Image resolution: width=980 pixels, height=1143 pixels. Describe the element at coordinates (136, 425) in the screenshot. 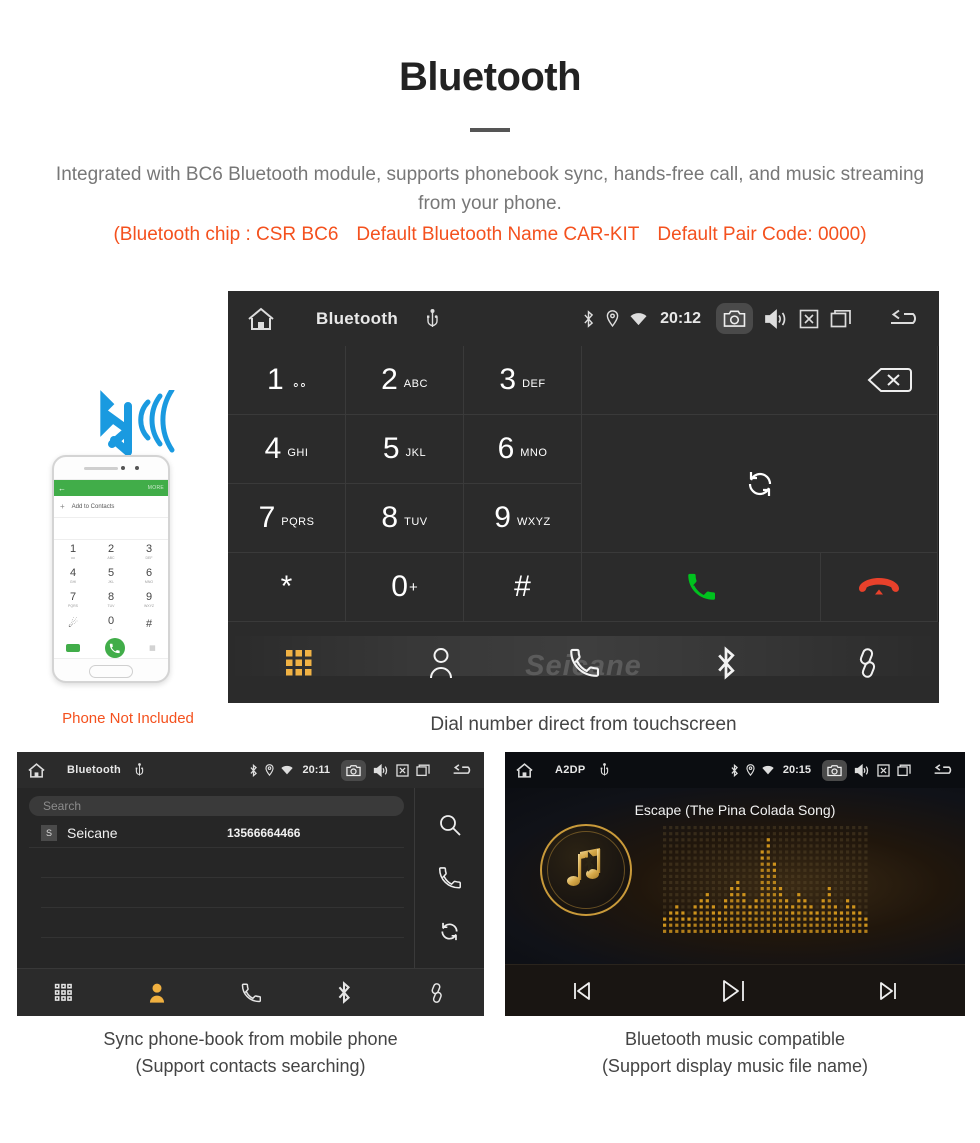

I see `bluetooth-signal-illustration` at that location.